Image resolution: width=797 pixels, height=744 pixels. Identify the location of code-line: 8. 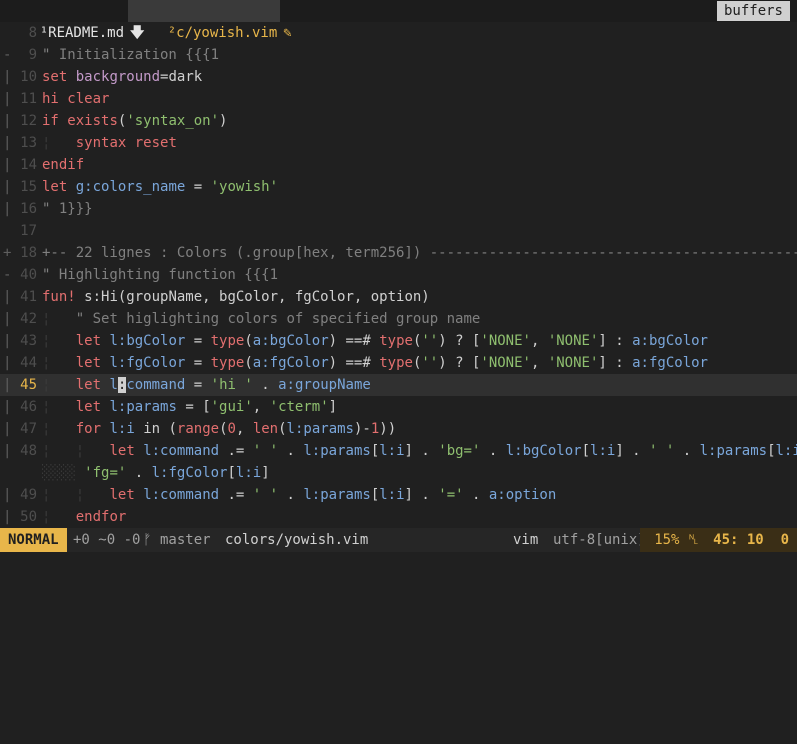
(398, 33).